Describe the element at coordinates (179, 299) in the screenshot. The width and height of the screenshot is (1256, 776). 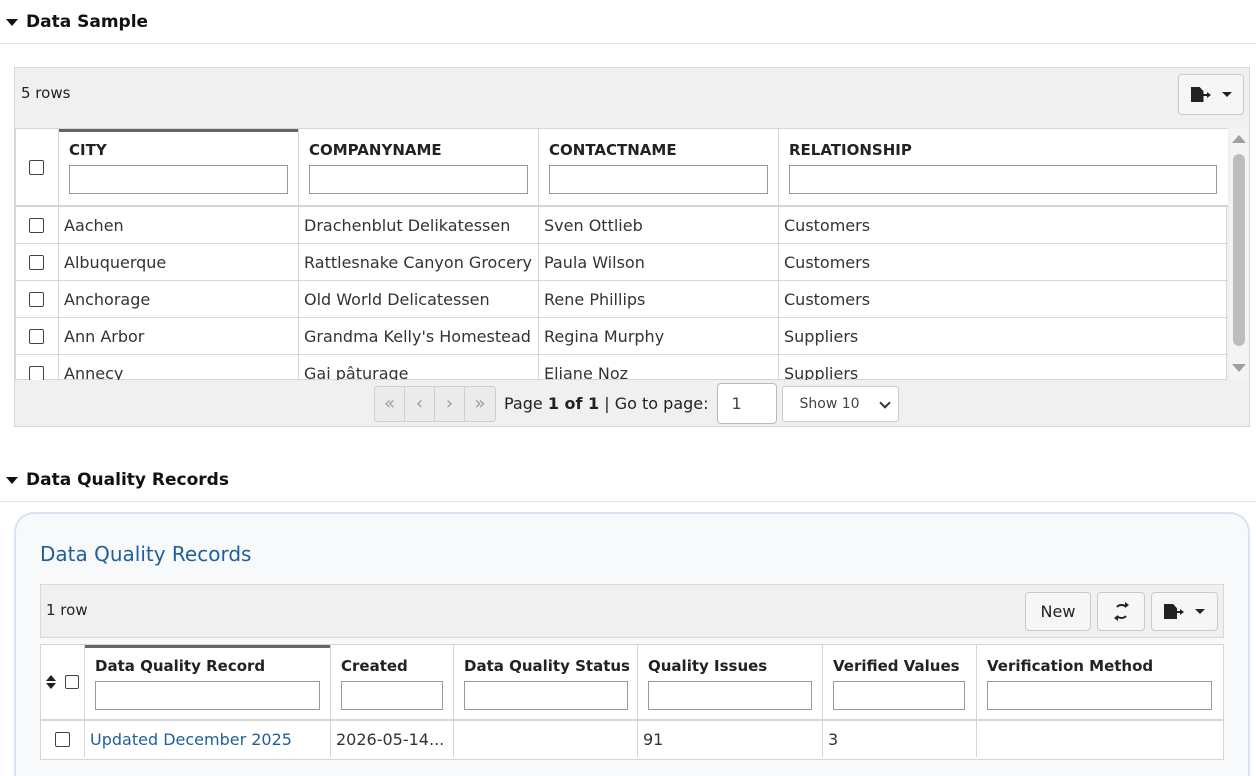
I see `cell-city: Anchorage` at that location.